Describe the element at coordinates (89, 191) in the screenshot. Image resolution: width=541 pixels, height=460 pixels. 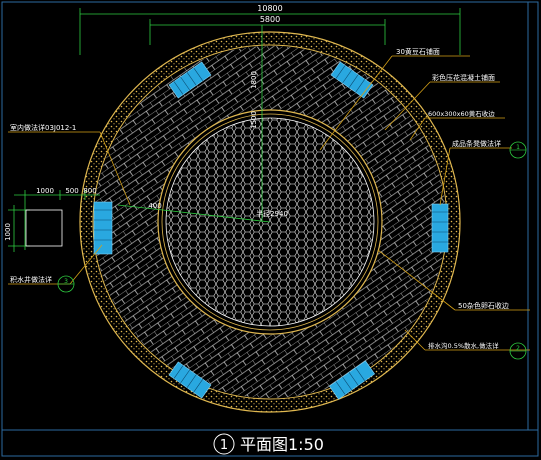
I see `dim-left-gap2: 800` at that location.